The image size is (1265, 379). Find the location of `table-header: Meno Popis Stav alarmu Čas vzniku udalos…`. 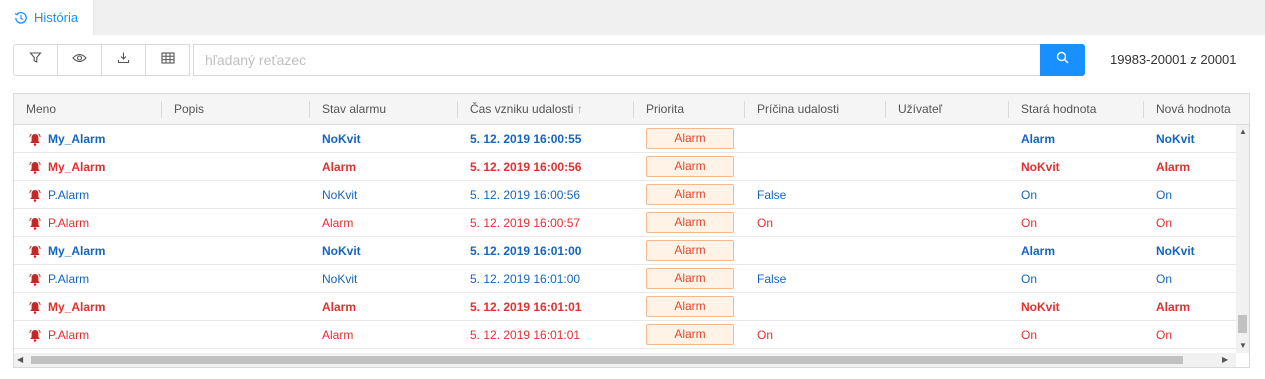

table-header: Meno Popis Stav alarmu Čas vzniku udalos… is located at coordinates (631, 109).